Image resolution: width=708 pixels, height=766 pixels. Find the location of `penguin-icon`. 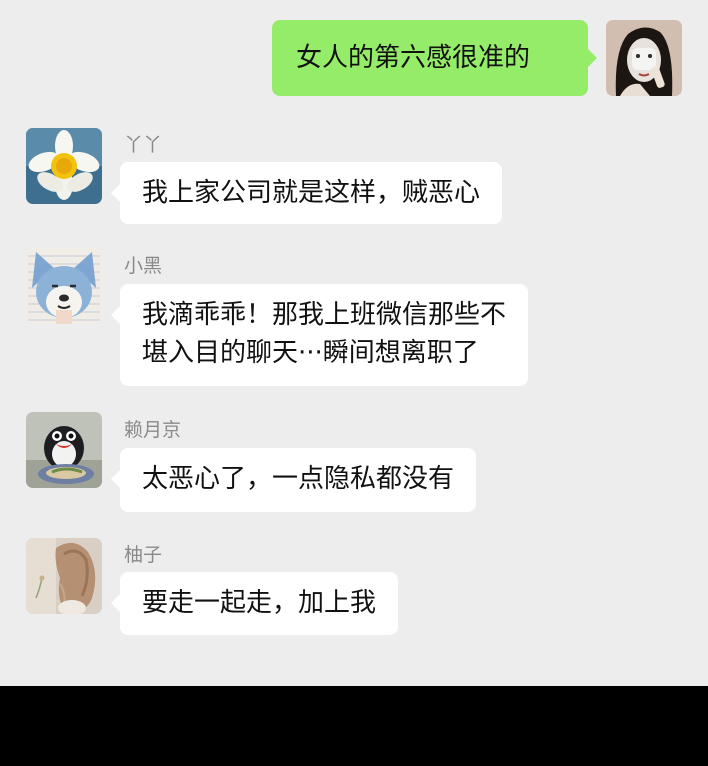

penguin-icon is located at coordinates (64, 450).